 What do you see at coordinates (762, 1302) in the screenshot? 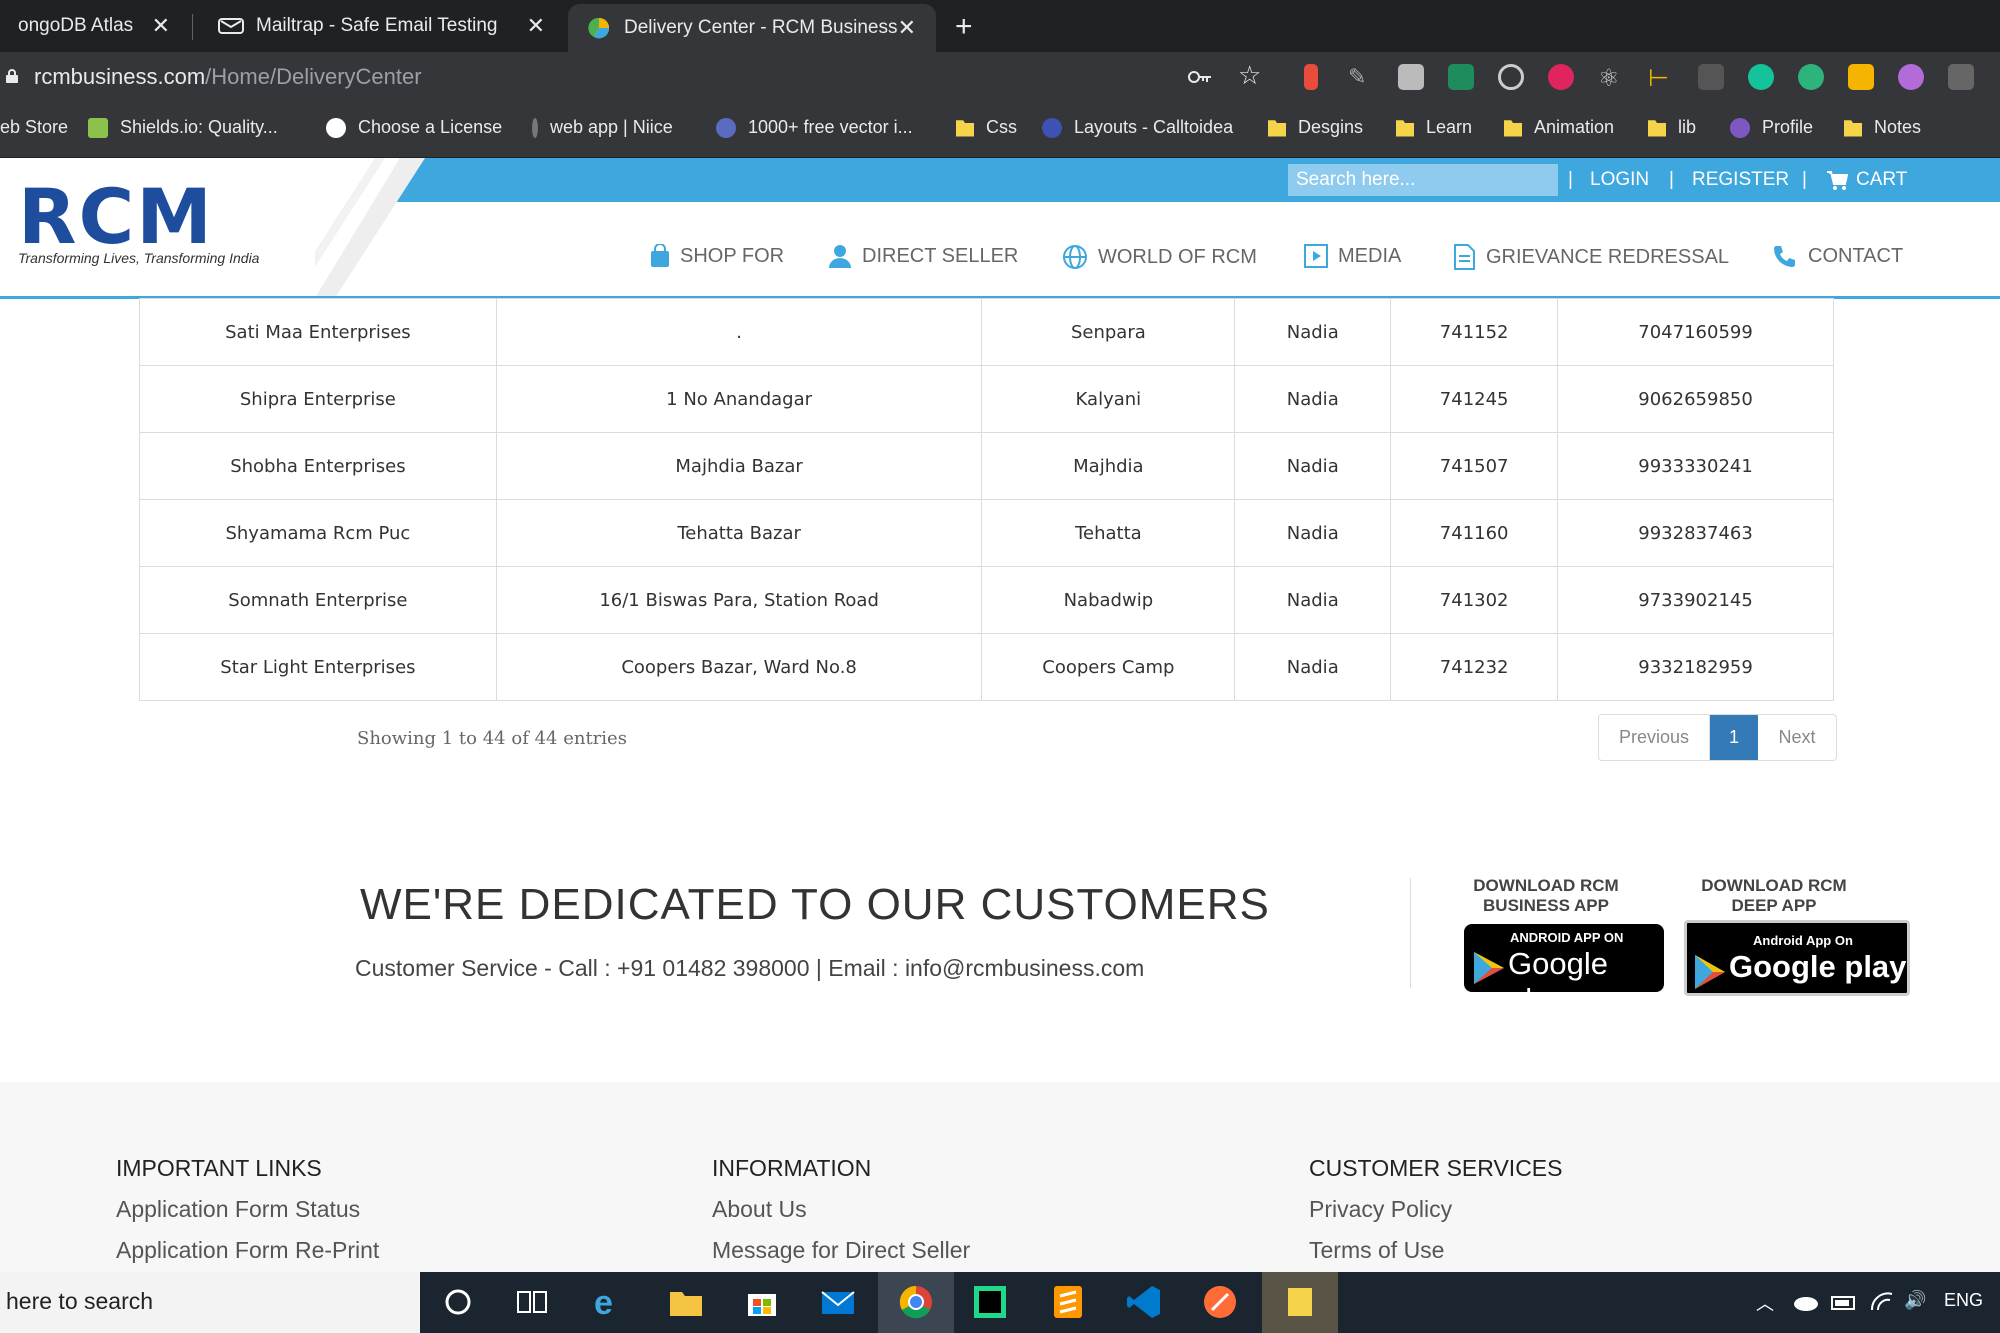
I see `store-icon` at bounding box center [762, 1302].